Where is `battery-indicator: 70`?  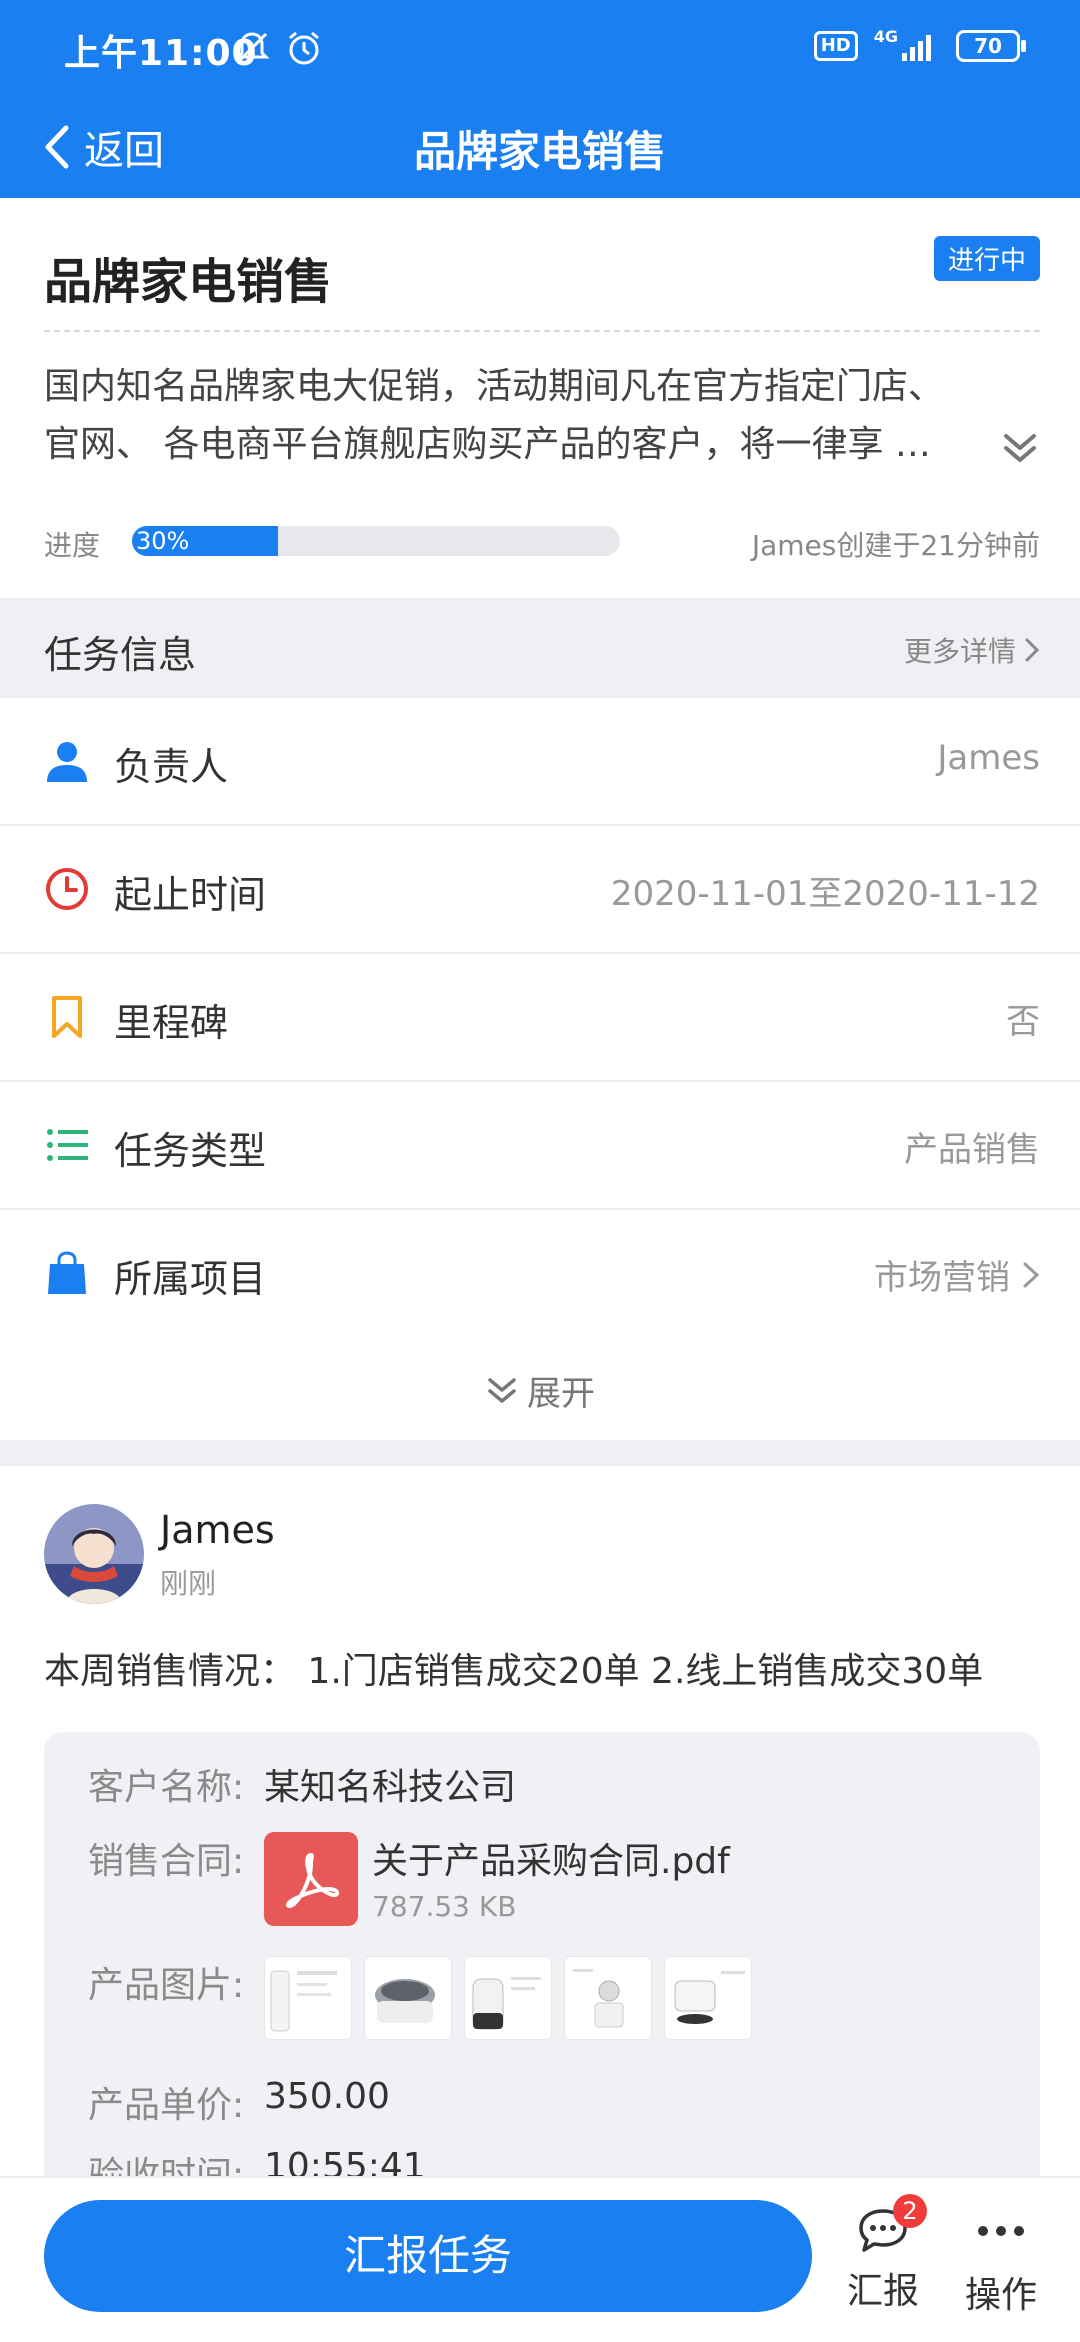 battery-indicator: 70 is located at coordinates (991, 46).